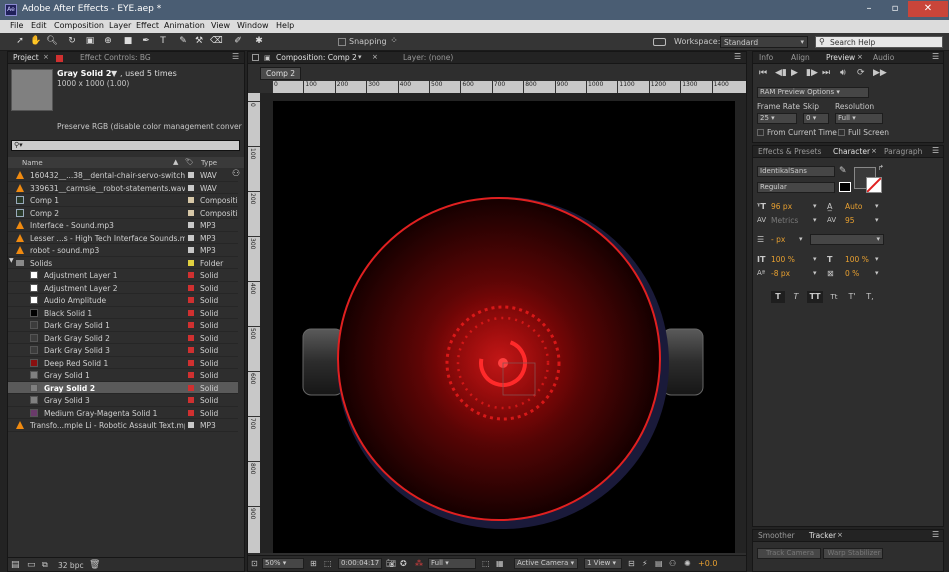  I want to click on full-screen-checkbox, so click(841, 132).